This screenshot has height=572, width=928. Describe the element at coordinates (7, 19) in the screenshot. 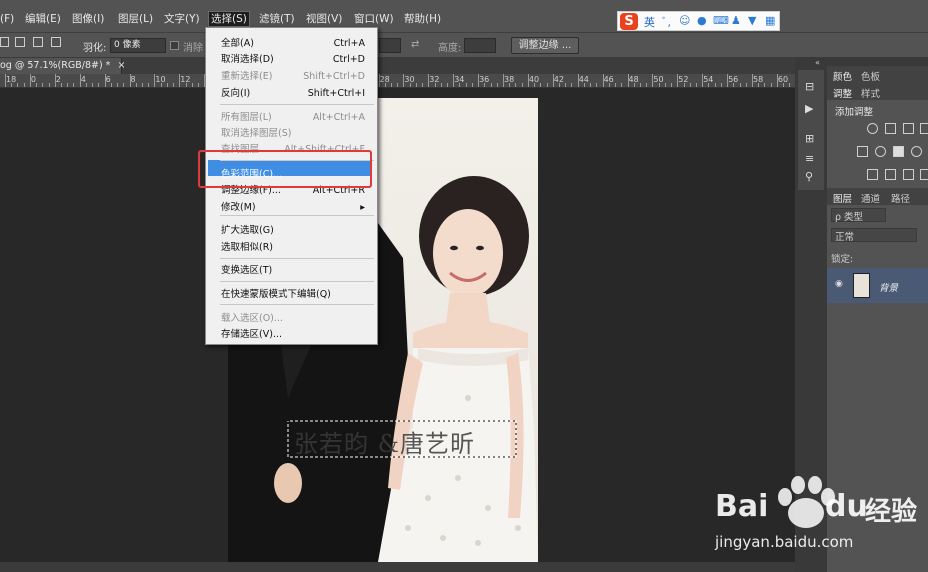

I see `menu-file: (F)` at that location.